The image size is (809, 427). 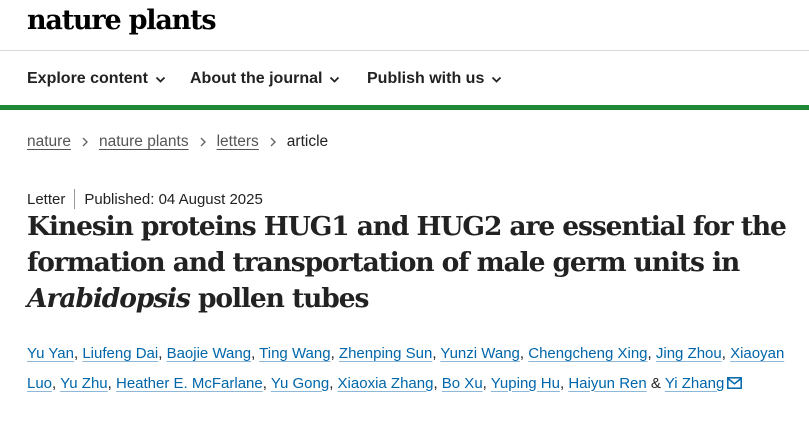 I want to click on breadcrumb: nature nature plants letters article, so click(x=177, y=142).